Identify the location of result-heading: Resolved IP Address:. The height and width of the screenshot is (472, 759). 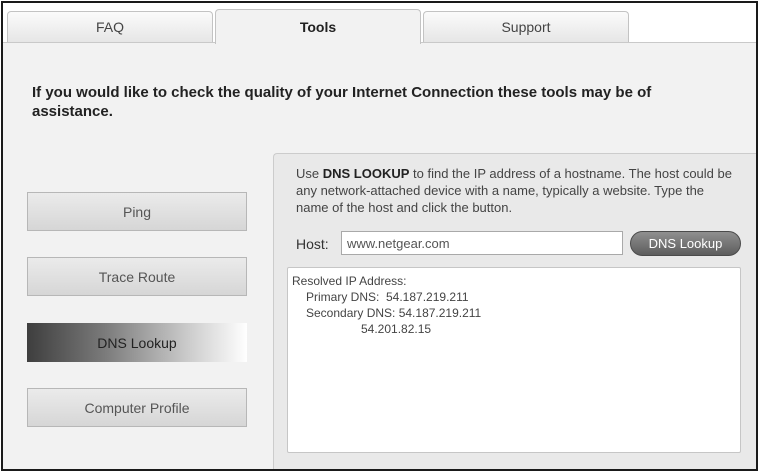
(349, 281).